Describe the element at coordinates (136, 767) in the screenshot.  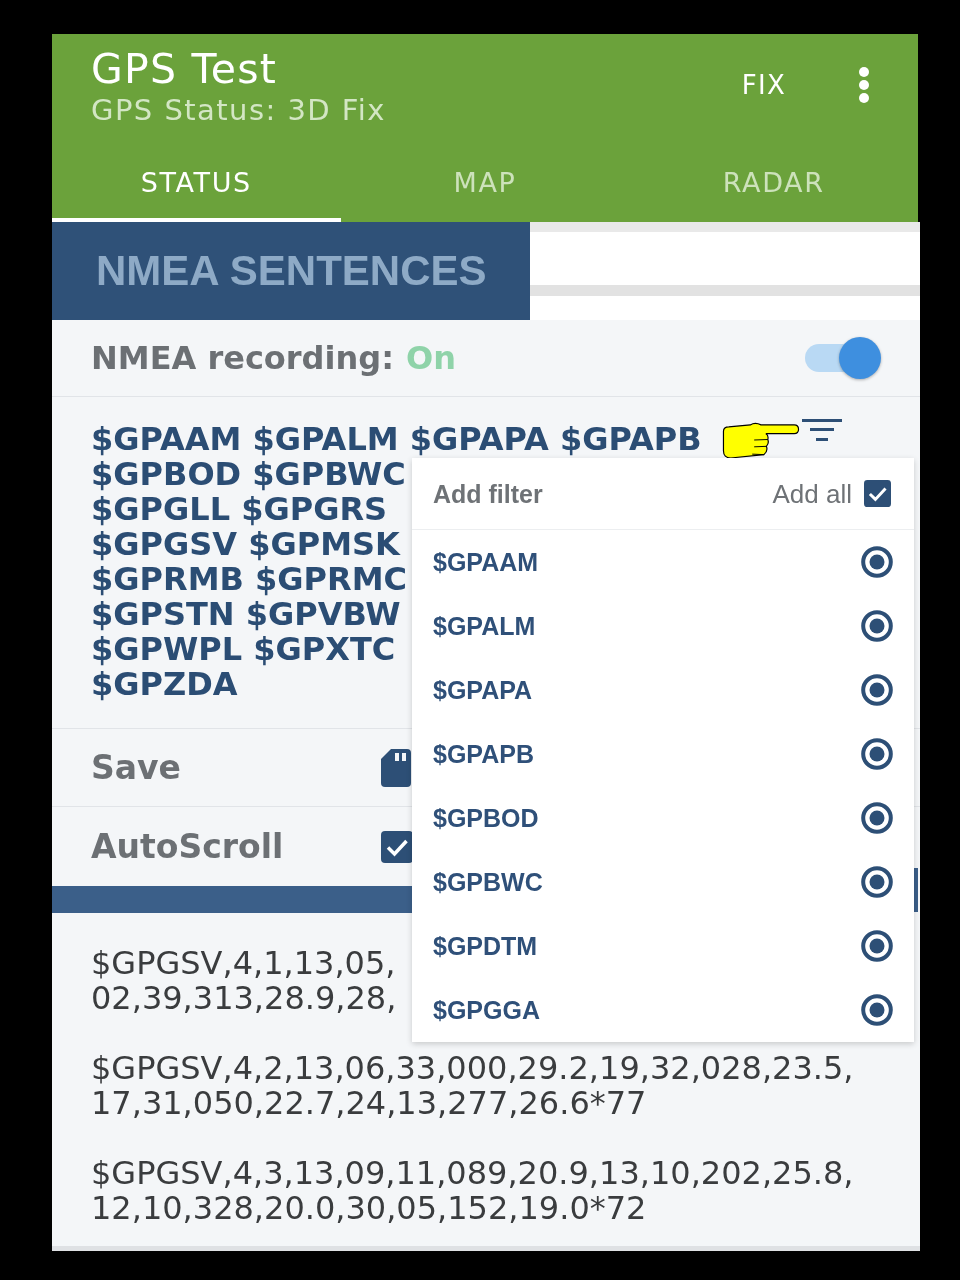
I see `option-label: Save` at that location.